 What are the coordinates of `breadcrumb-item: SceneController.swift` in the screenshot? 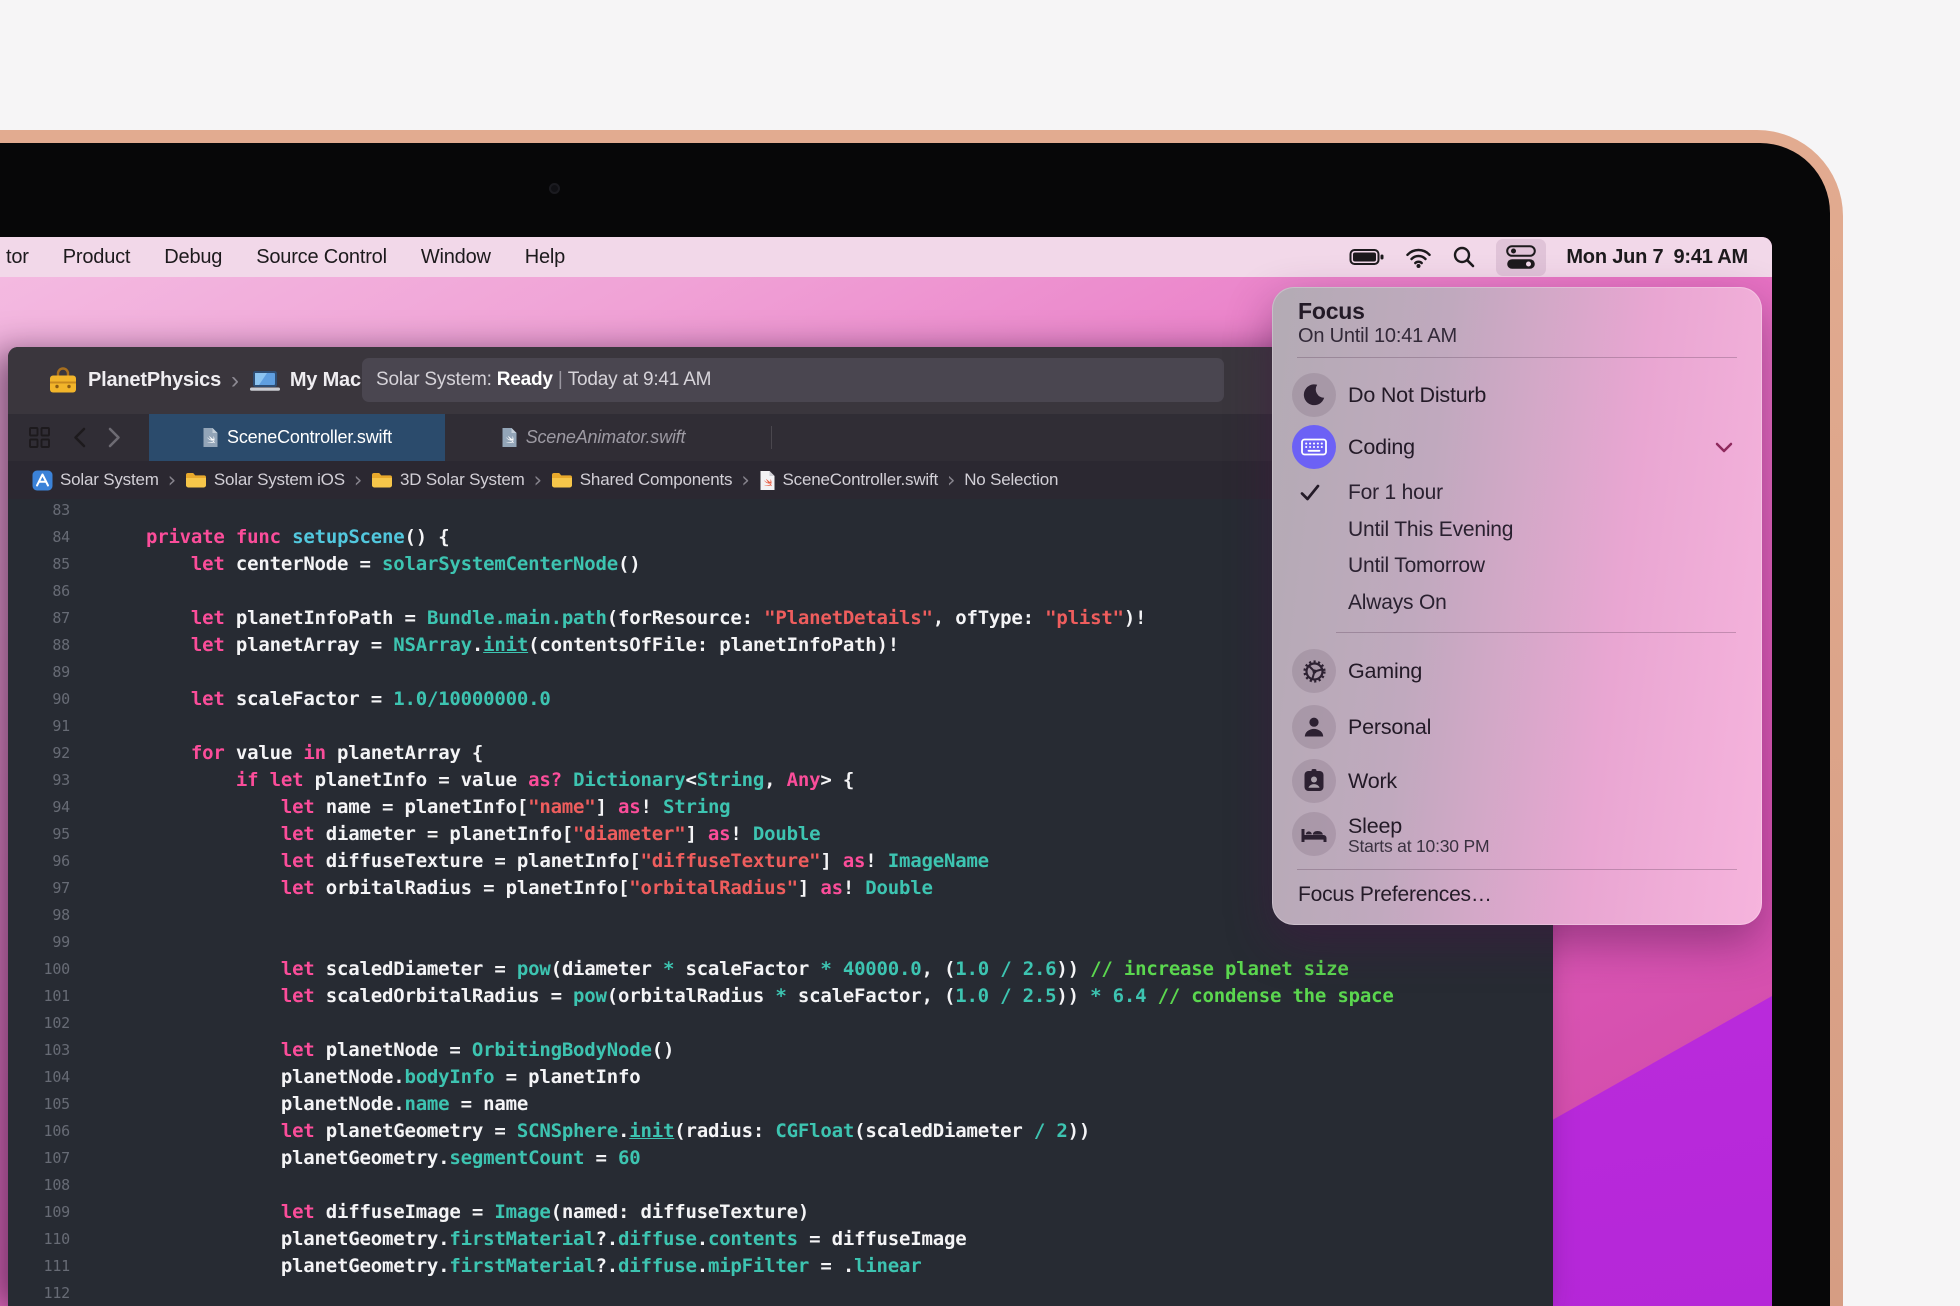 It's located at (848, 480).